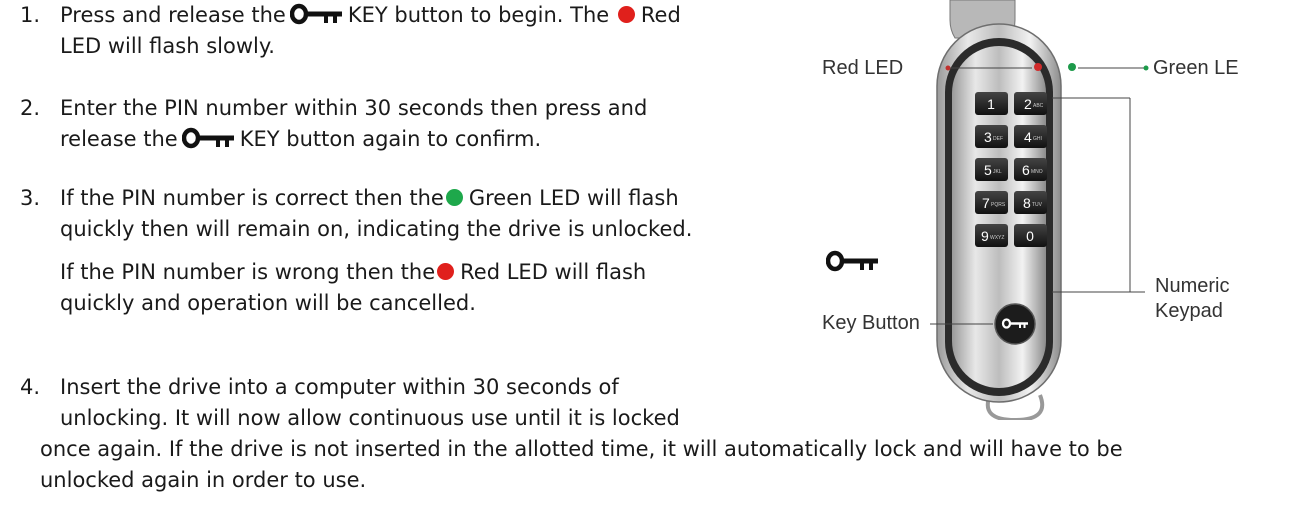  I want to click on svg-text: 6, so click(1026, 170).